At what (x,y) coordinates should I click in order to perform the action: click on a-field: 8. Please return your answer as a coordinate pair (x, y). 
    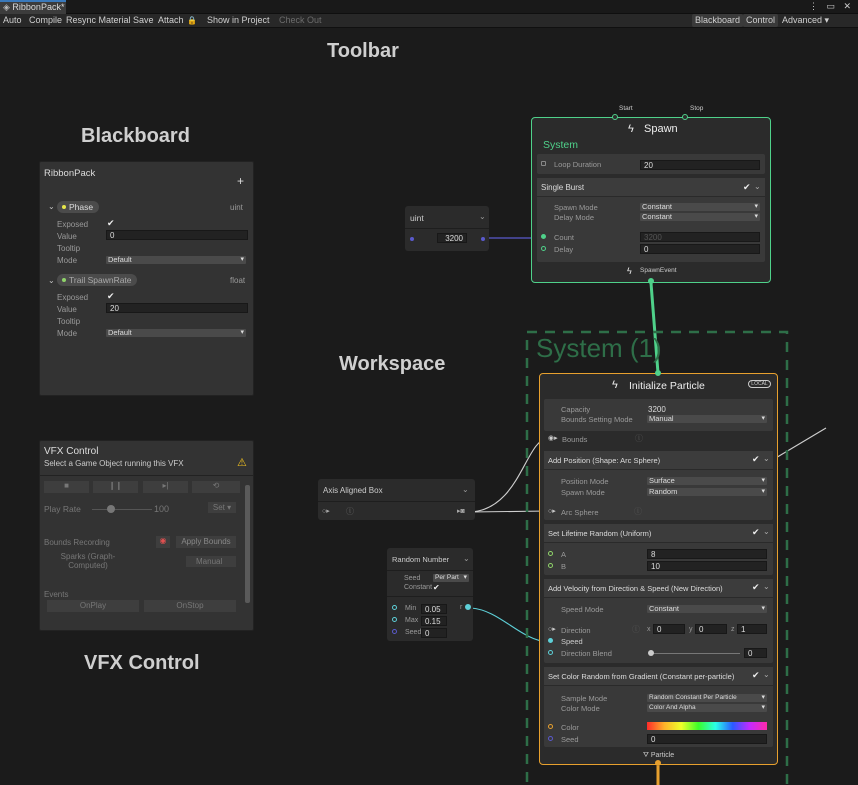
    Looking at the image, I should click on (707, 554).